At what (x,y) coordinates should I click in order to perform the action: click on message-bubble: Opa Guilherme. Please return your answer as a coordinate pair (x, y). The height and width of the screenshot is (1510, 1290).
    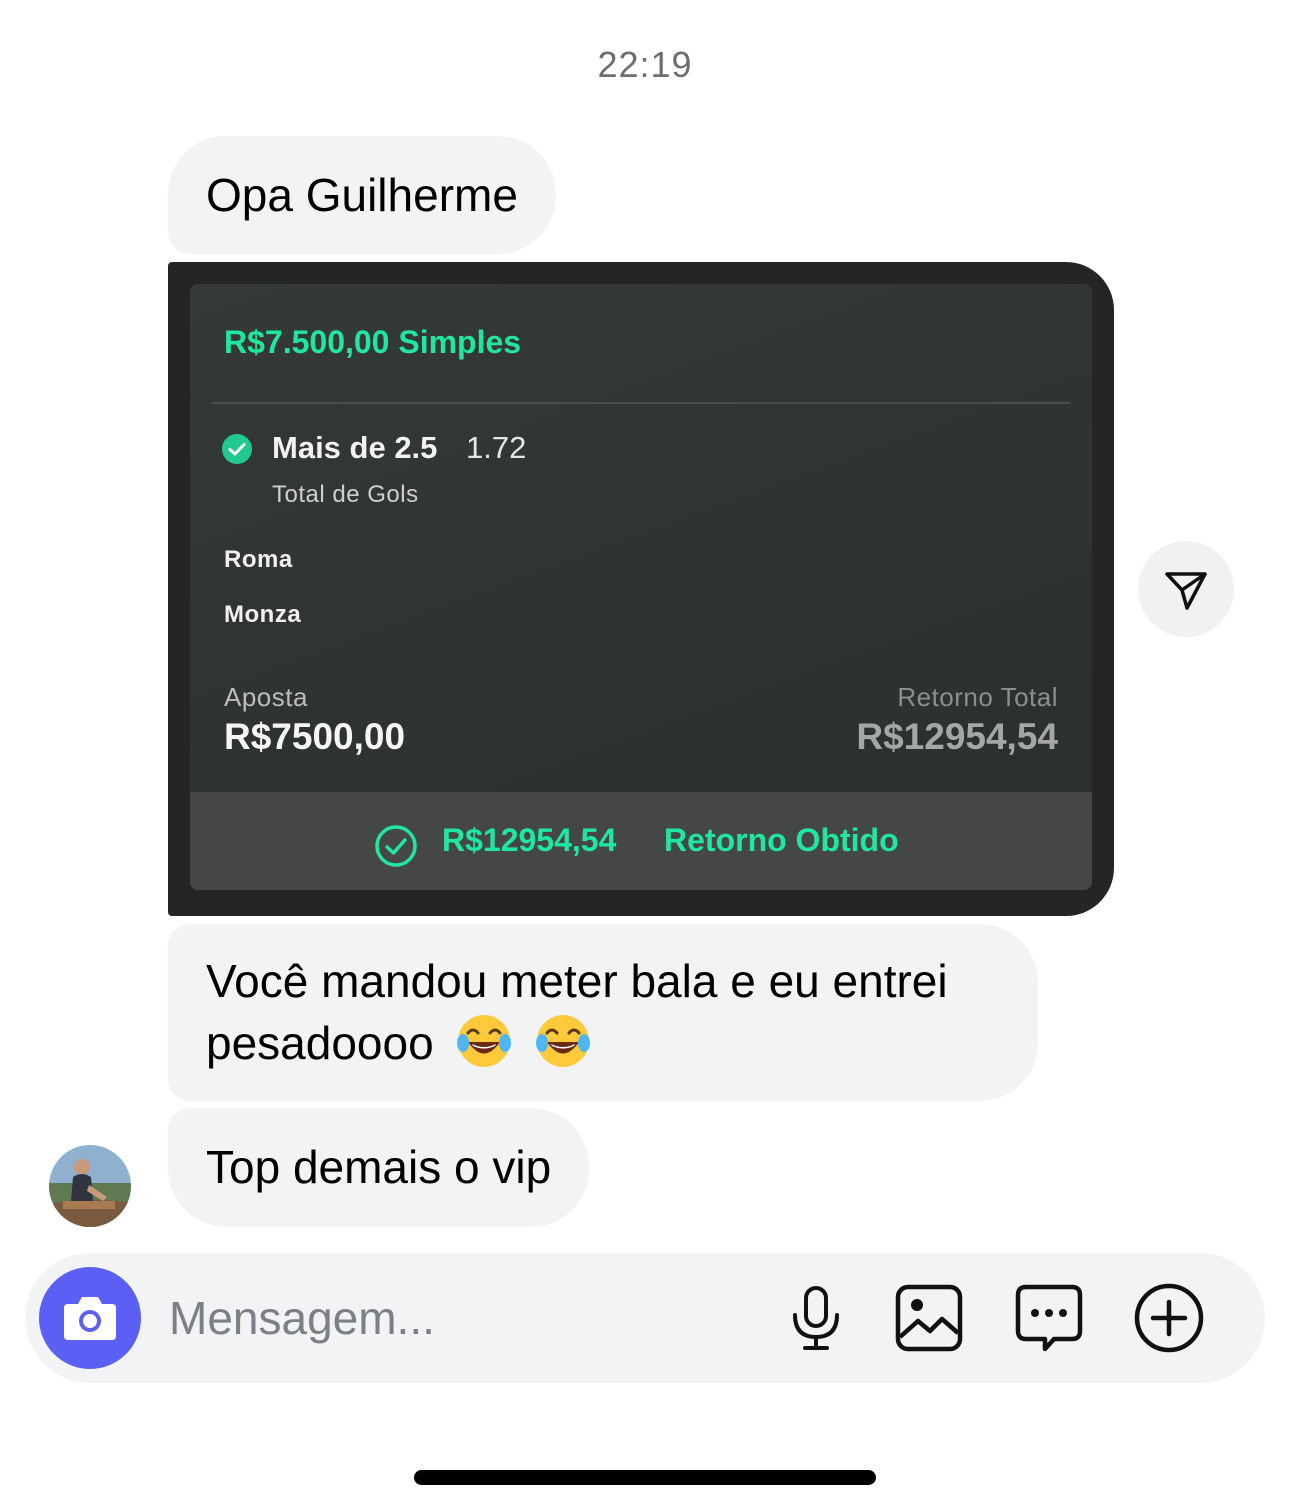
    Looking at the image, I should click on (362, 195).